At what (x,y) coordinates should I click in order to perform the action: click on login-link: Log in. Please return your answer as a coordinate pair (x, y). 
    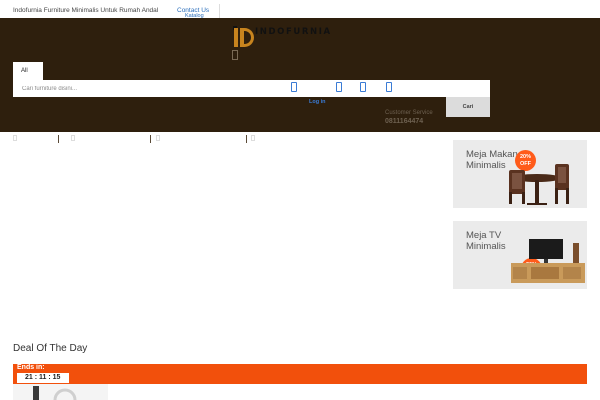
    Looking at the image, I should click on (317, 102).